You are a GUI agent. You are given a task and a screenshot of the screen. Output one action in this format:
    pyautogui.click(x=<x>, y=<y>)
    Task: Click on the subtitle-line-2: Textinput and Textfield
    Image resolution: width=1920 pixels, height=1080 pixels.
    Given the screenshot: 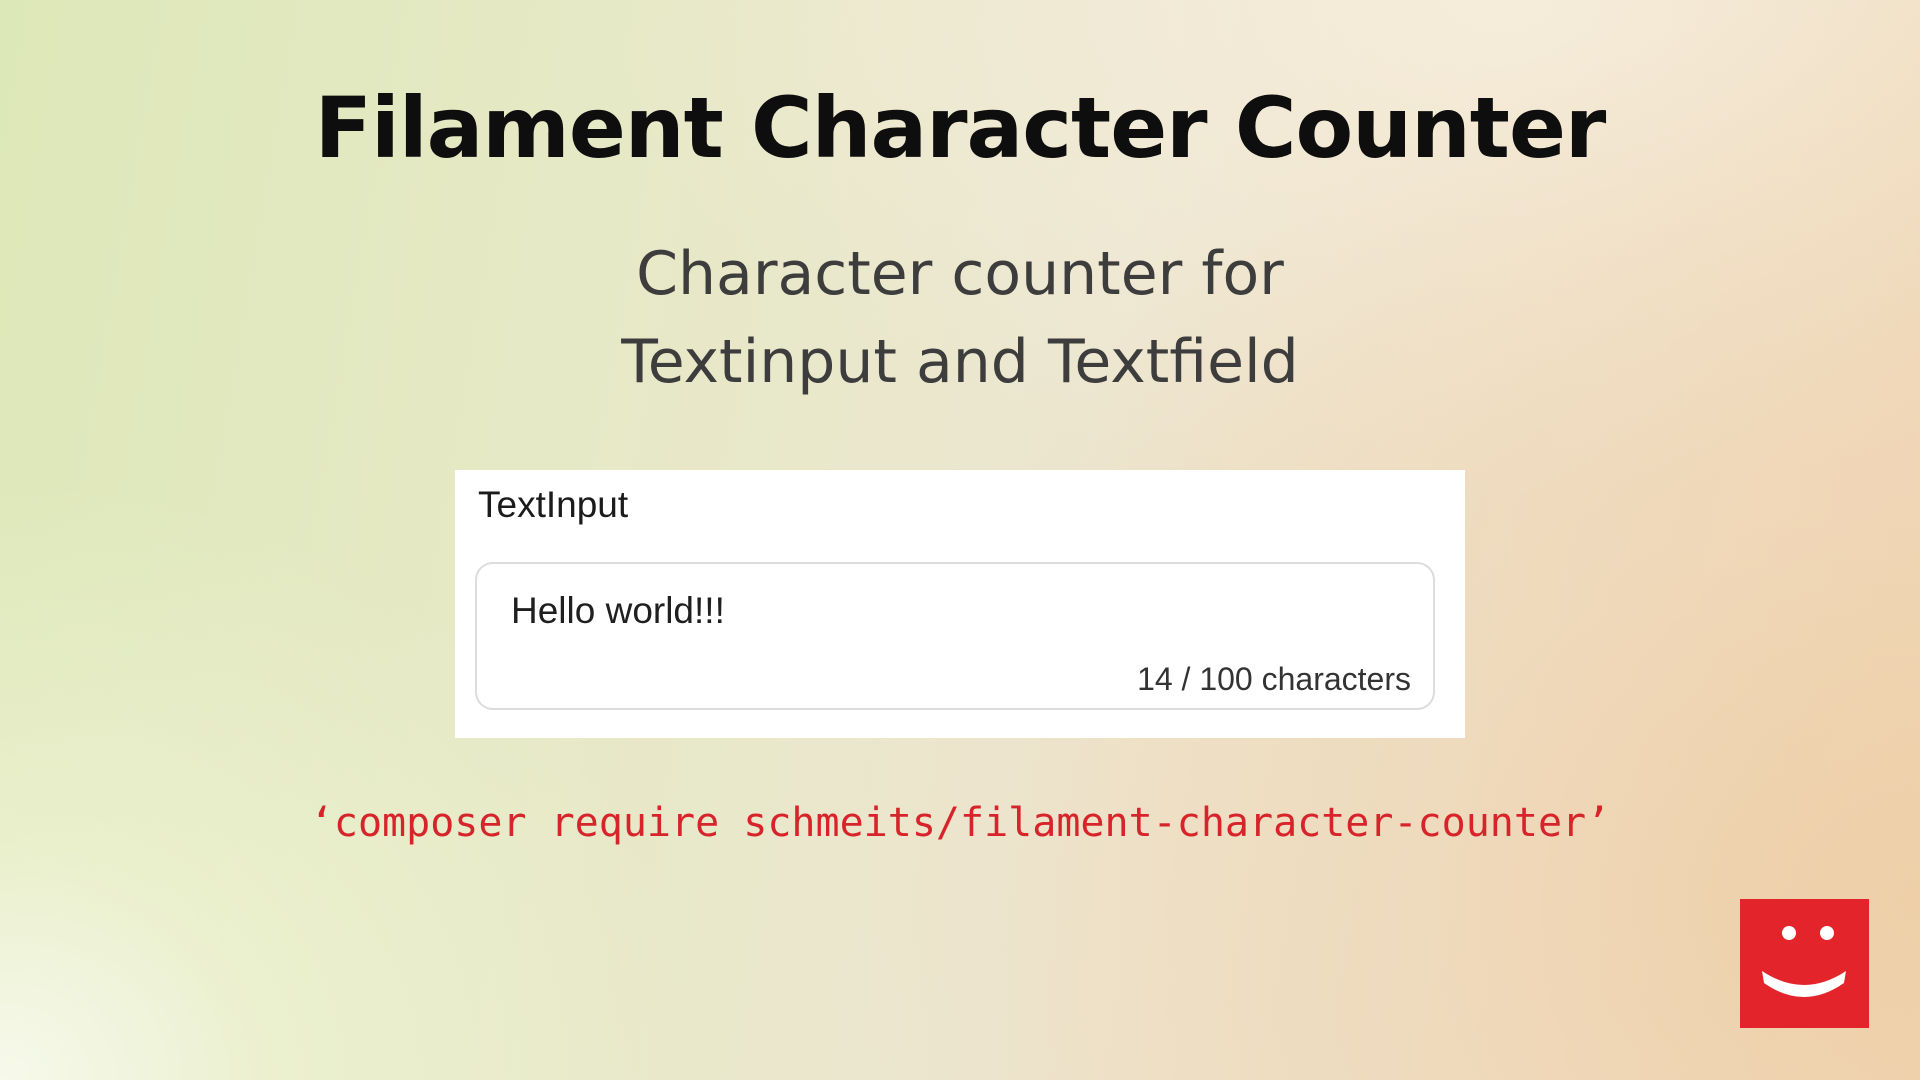 What is the action you would take?
    pyautogui.click(x=960, y=362)
    